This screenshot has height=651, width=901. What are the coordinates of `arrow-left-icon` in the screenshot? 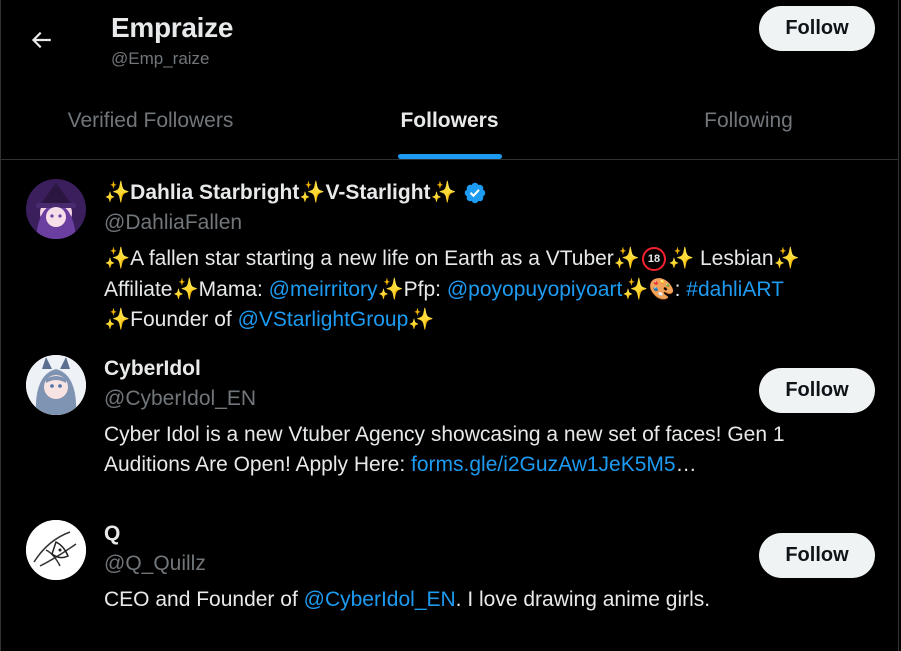 It's located at (41, 40).